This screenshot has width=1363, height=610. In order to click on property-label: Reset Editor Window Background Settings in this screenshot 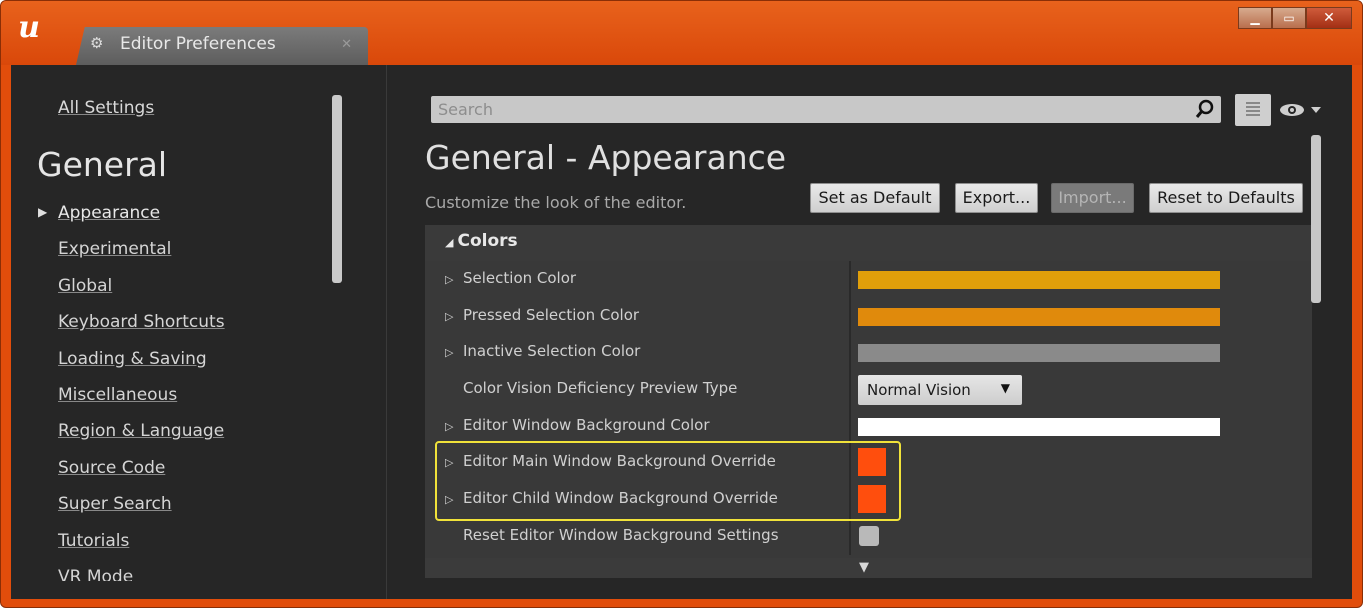, I will do `click(621, 534)`.